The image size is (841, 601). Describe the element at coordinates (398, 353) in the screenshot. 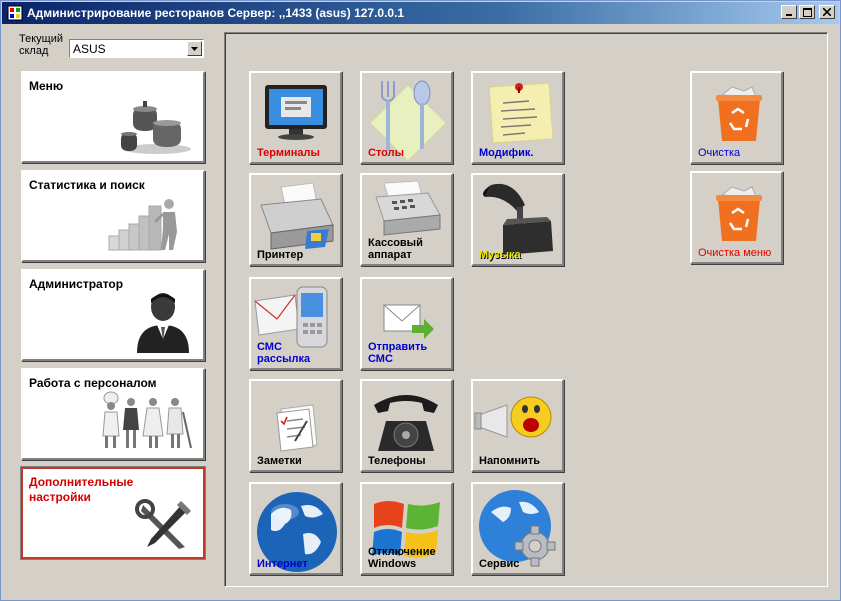

I see `send-sms-label: Отправить СМС` at that location.